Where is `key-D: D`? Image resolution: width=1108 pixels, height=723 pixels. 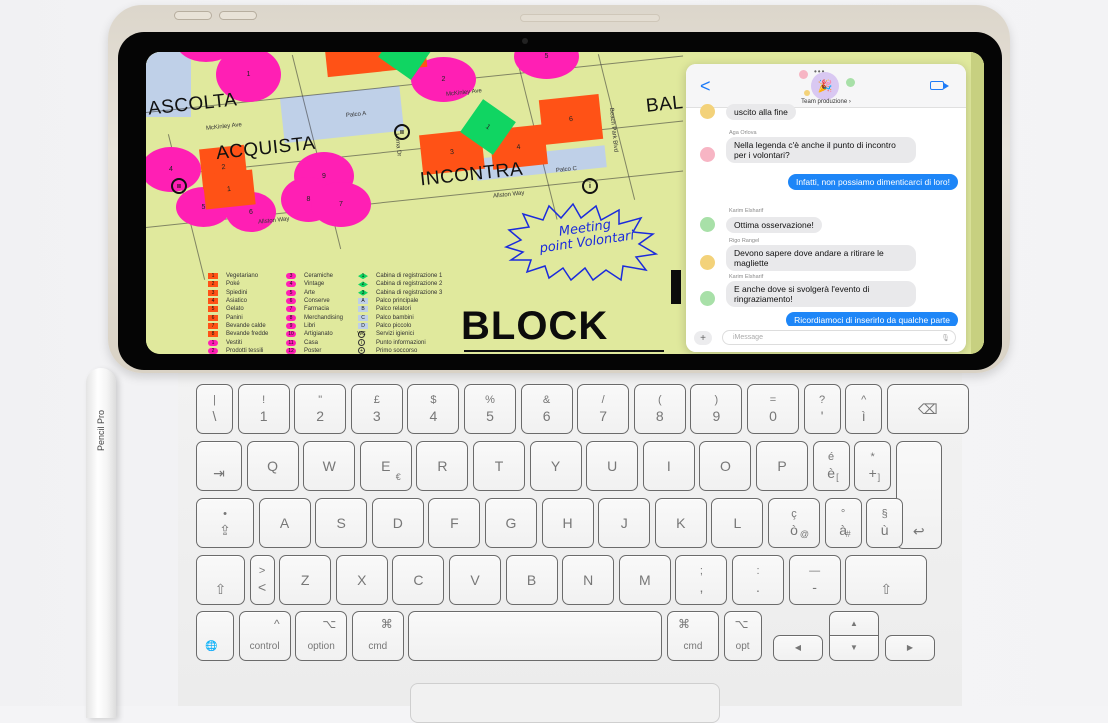
key-D: D is located at coordinates (397, 523).